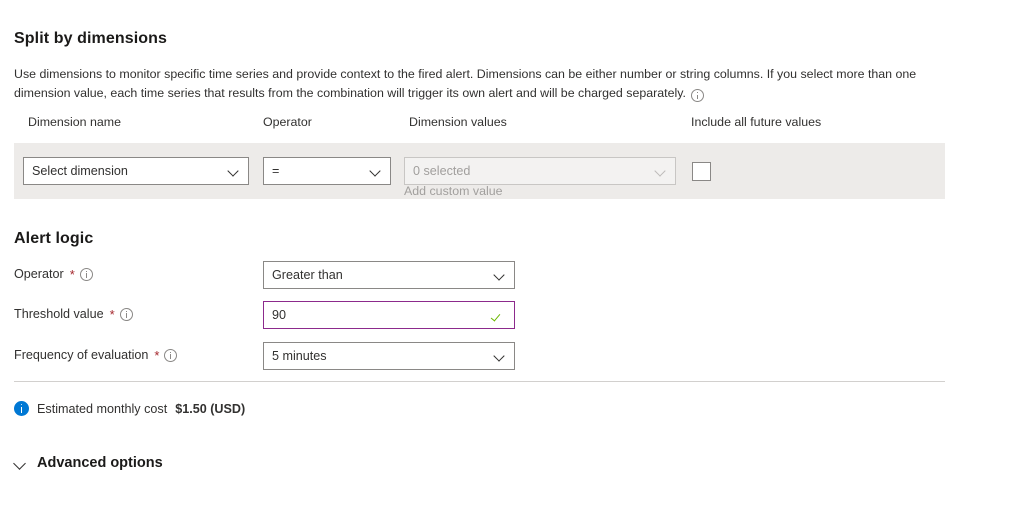 Image resolution: width=1033 pixels, height=522 pixels. I want to click on split-by-dimensions-title: Split by dimensions, so click(91, 38).